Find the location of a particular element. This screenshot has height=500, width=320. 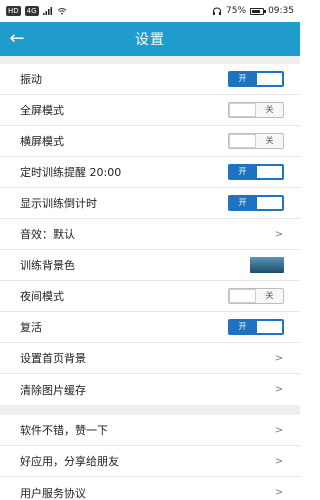

settings-row: 复活 开 is located at coordinates (150, 327).